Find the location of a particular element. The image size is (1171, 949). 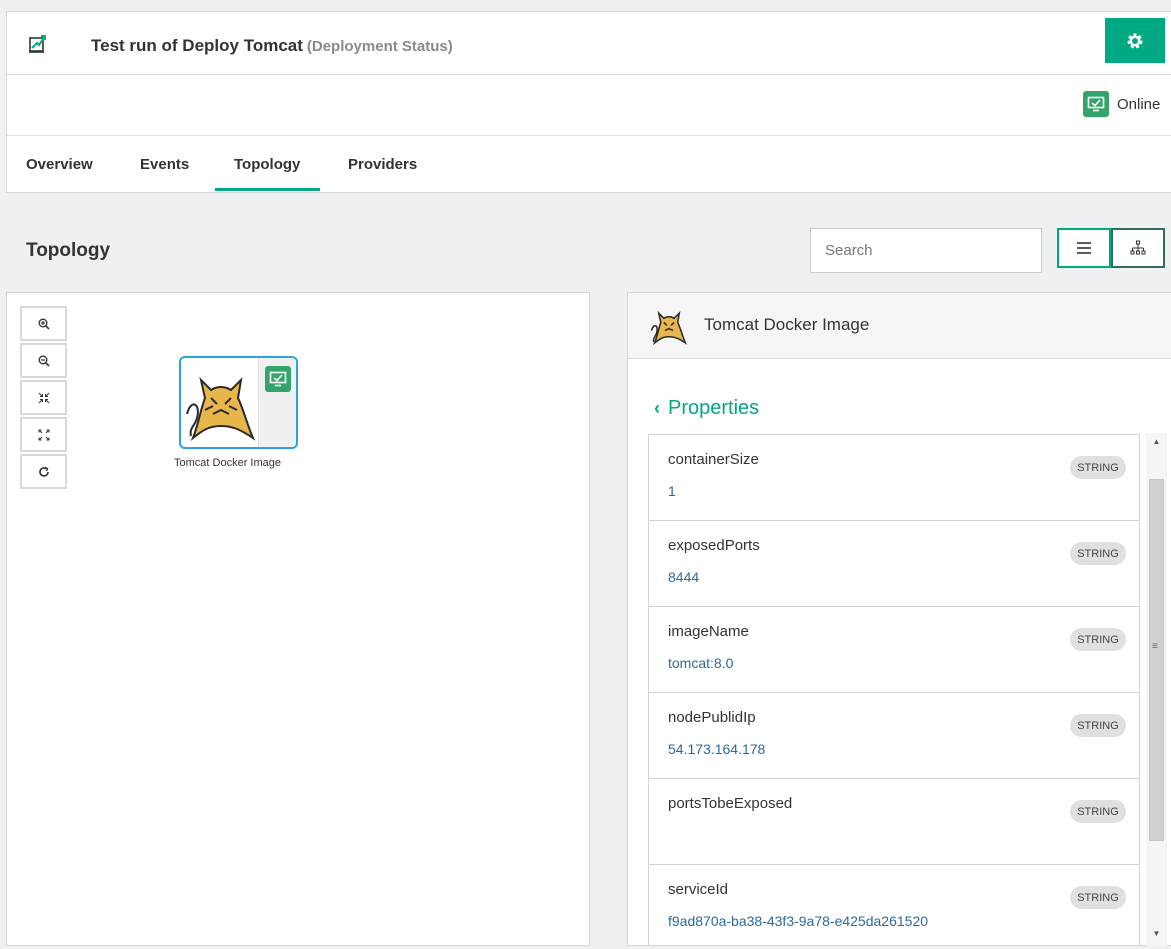

collapse-icon is located at coordinates (43, 397).